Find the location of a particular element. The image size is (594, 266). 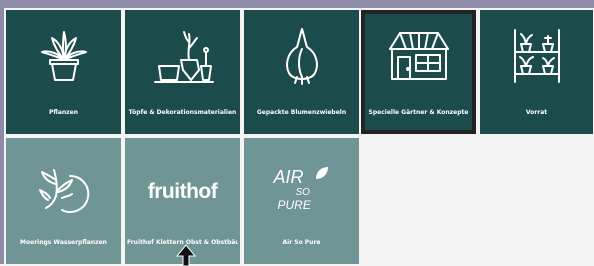

tile-label: Gepackte Blumenzwiebeln is located at coordinates (301, 112).